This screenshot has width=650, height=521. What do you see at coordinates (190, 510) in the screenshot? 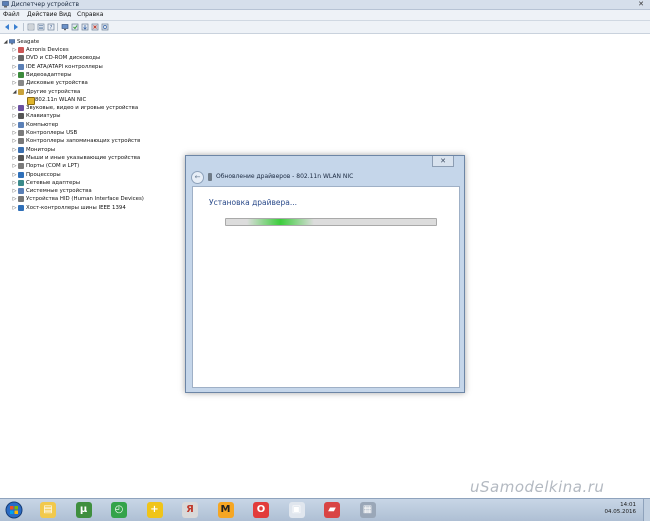
I see `yandex-taskbar-icon: Я` at bounding box center [190, 510].